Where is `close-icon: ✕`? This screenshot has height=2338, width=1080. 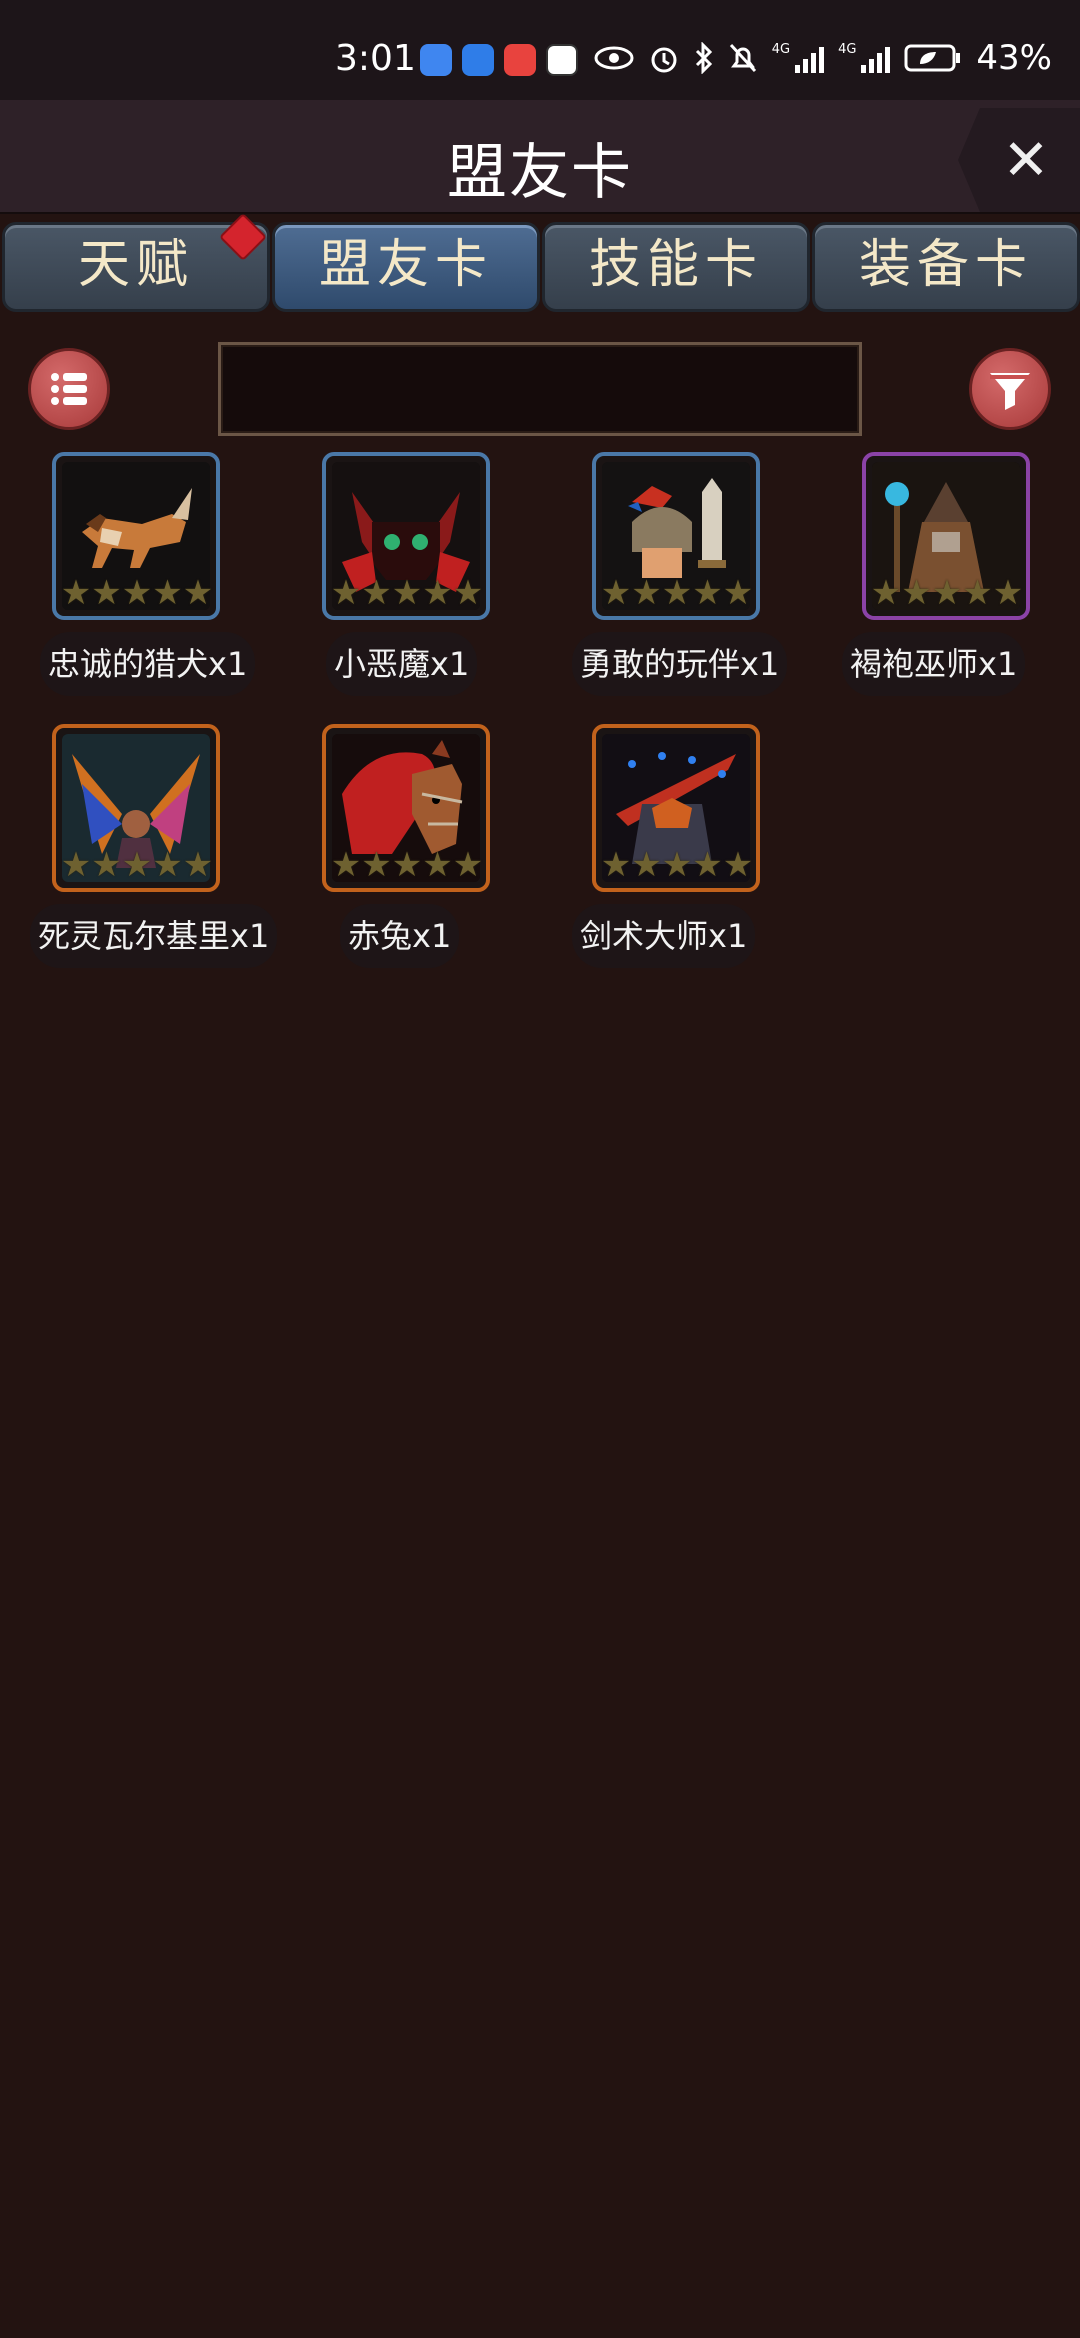
close-icon: ✕ is located at coordinates (1026, 160).